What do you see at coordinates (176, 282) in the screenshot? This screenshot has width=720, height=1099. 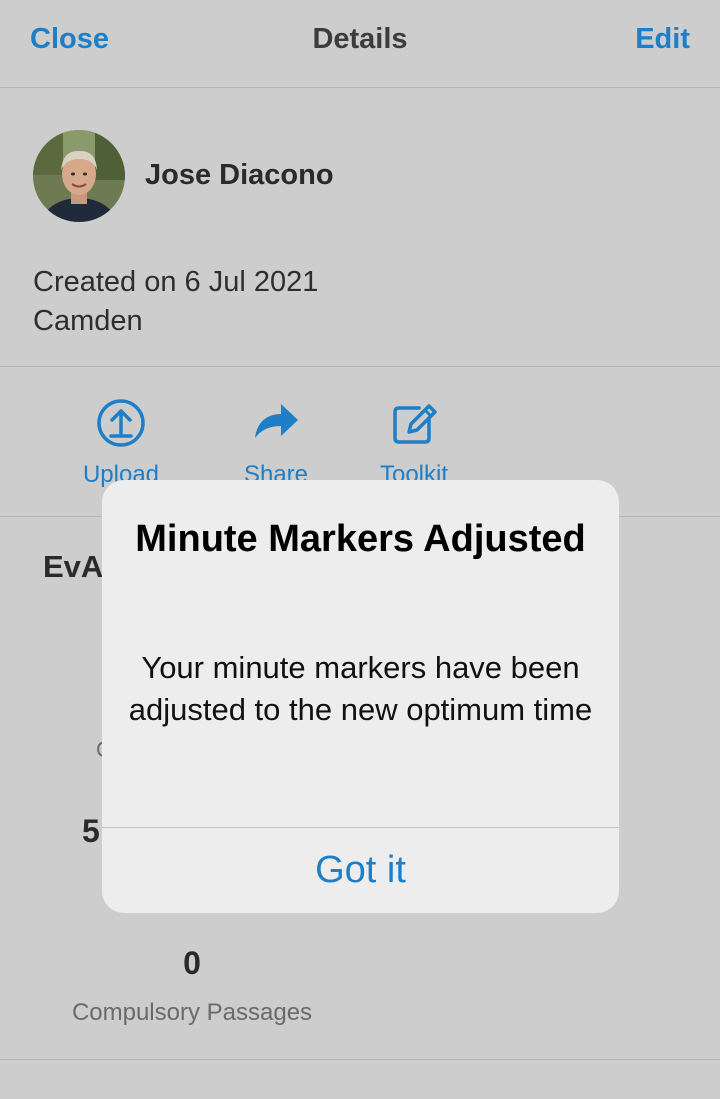 I see `created-date: Created on 6 Jul 2021` at bounding box center [176, 282].